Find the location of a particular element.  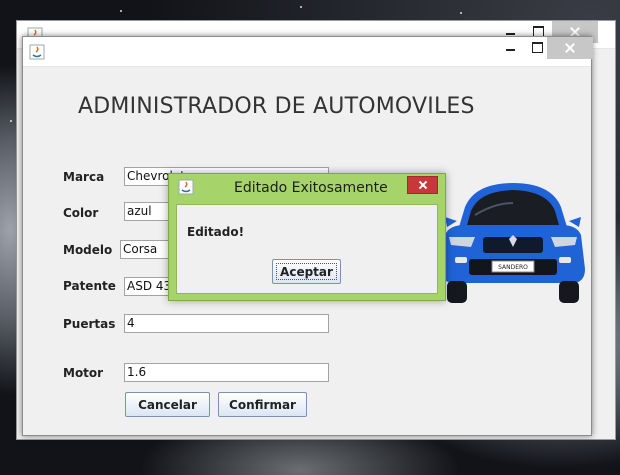

main-window-titlebar is located at coordinates (308, 52).